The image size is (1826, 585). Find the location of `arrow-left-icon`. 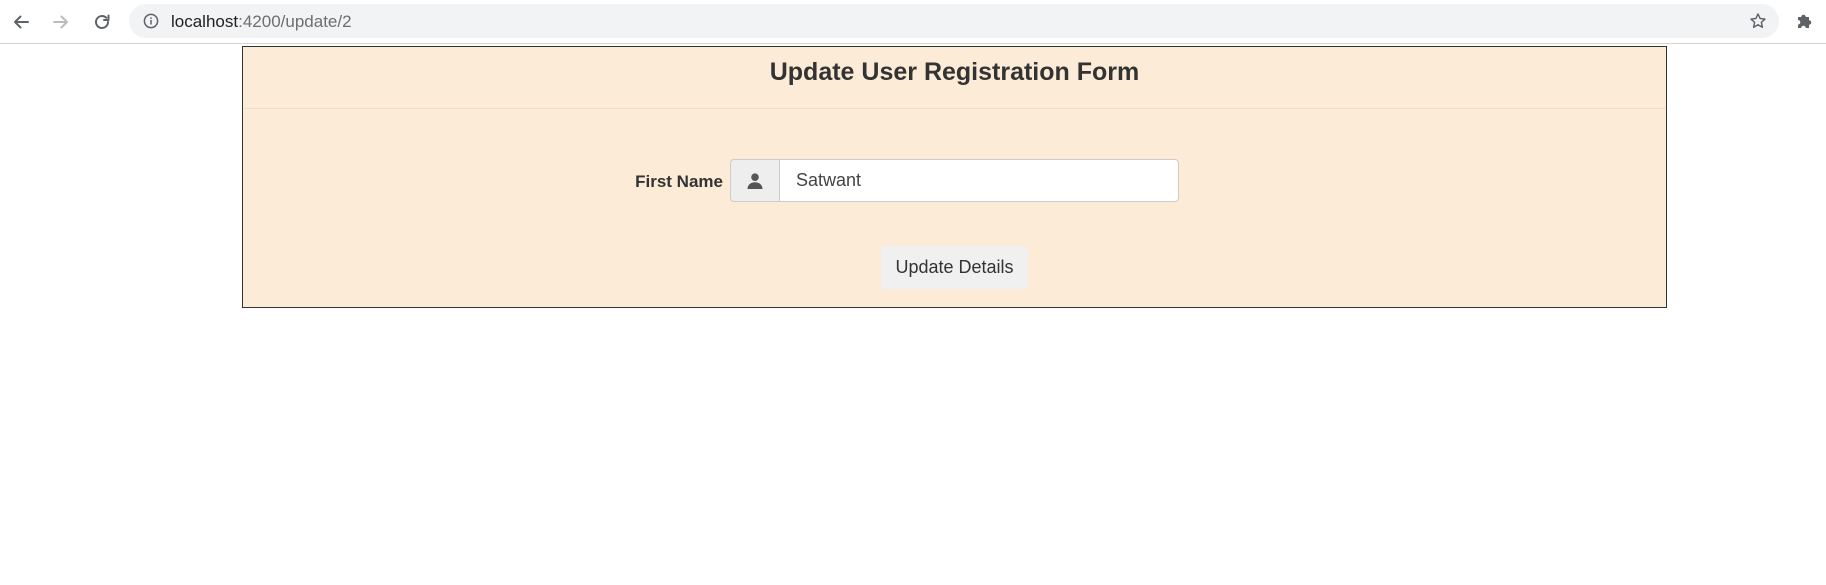

arrow-left-icon is located at coordinates (21, 22).